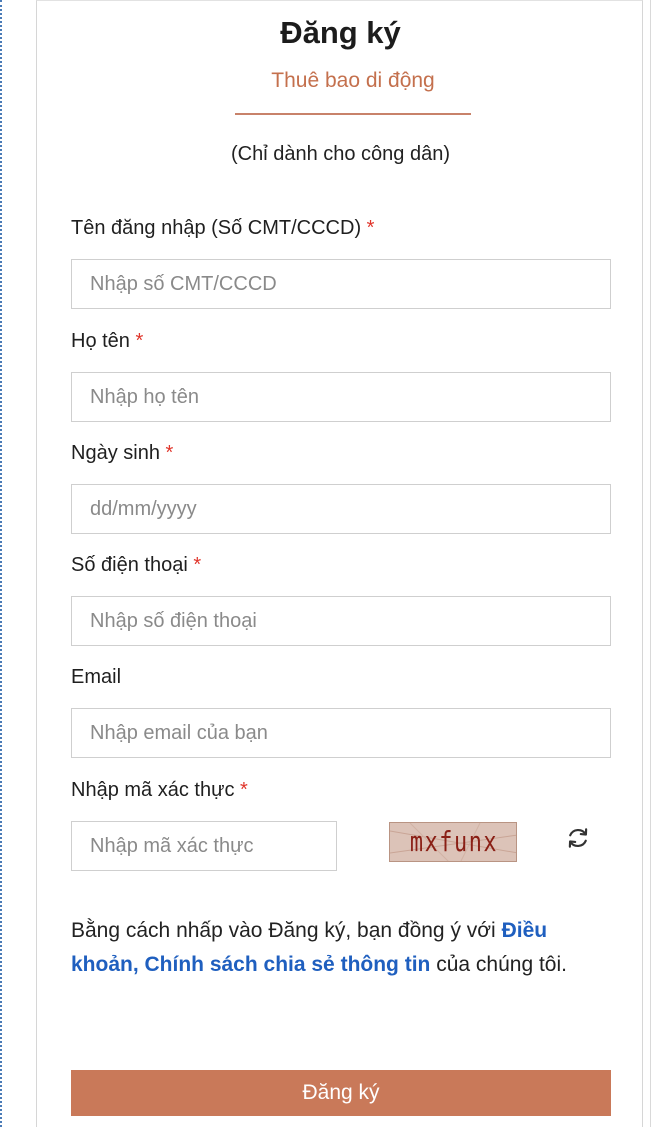  I want to click on phone-input, so click(341, 621).